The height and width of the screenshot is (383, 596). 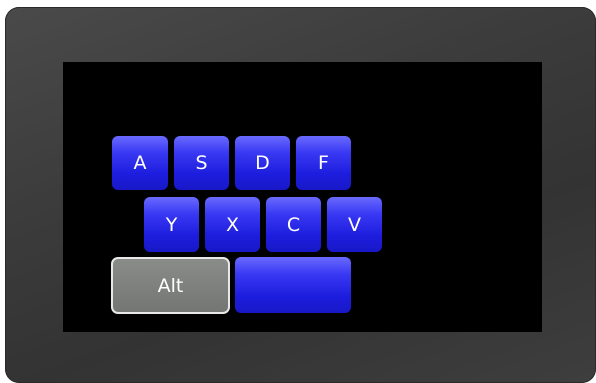 I want to click on key-s: S, so click(x=201, y=163).